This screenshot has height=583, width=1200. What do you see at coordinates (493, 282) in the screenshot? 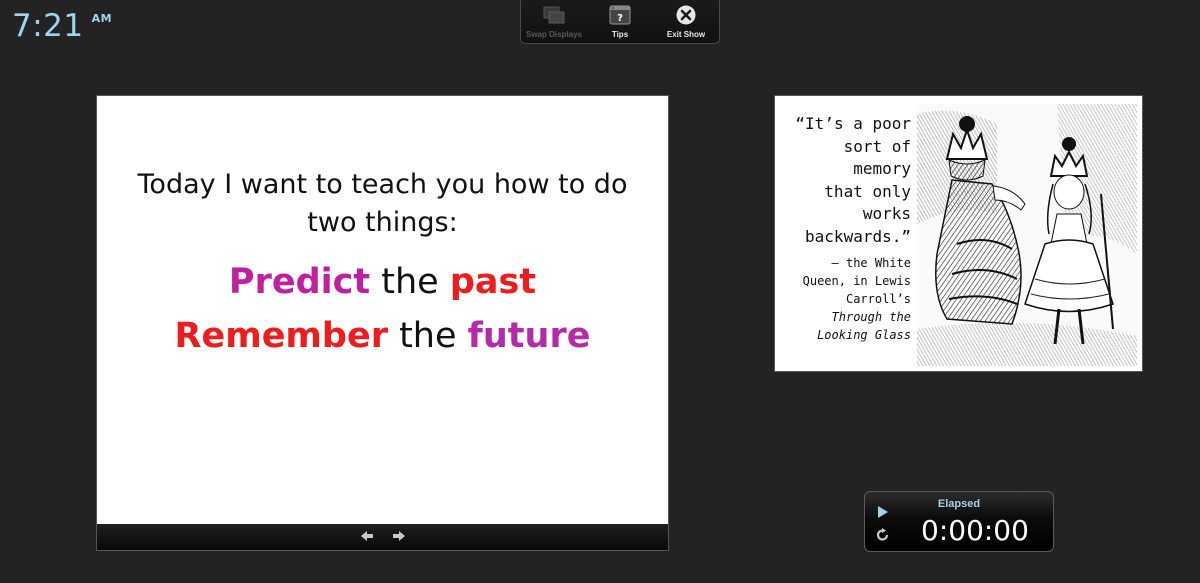
I see `word-past: past` at bounding box center [493, 282].